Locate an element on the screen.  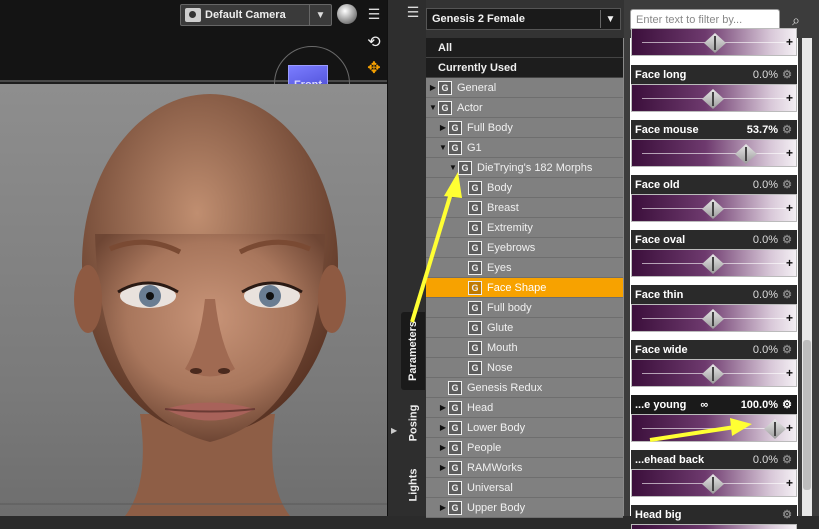
annotation-arrowhead-slider is located at coordinates (741, 427).